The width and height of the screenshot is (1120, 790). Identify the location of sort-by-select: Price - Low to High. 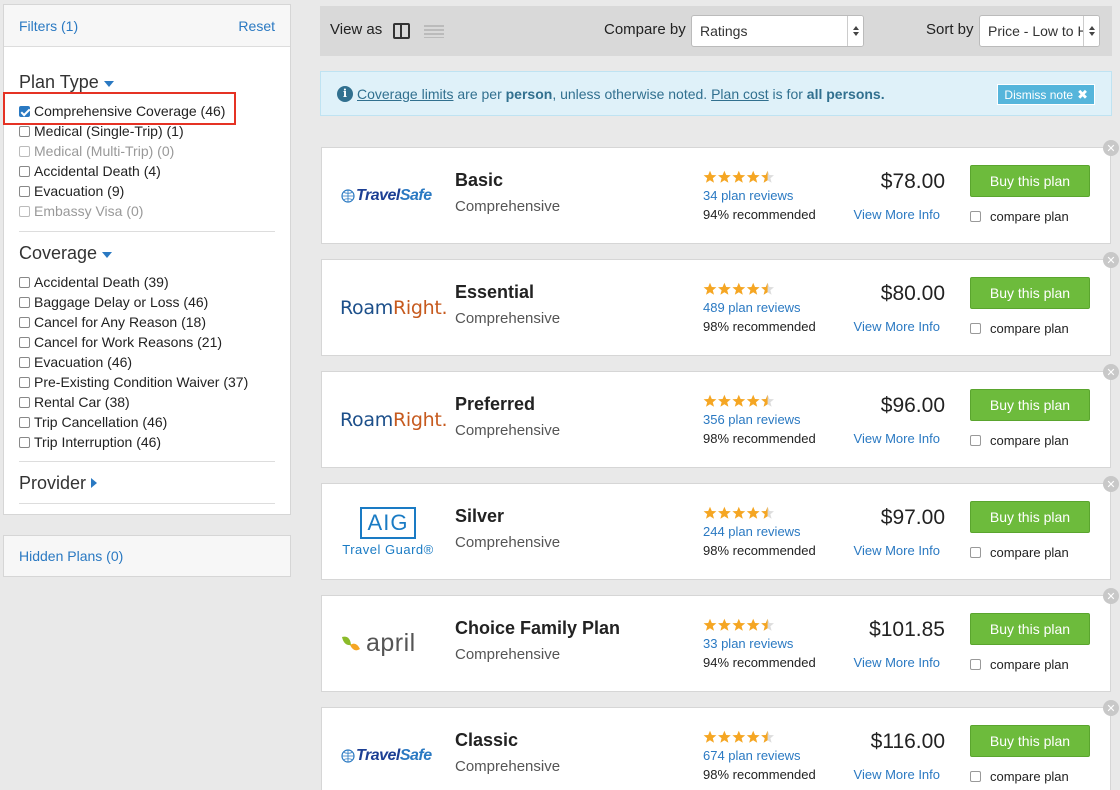
(1039, 31).